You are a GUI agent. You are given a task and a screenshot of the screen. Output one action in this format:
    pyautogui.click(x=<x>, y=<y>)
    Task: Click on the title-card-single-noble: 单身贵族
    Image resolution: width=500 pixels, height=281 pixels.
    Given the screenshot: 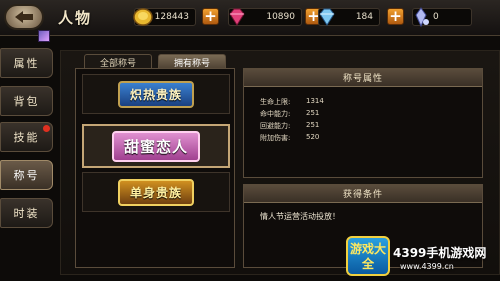 What is the action you would take?
    pyautogui.click(x=156, y=192)
    